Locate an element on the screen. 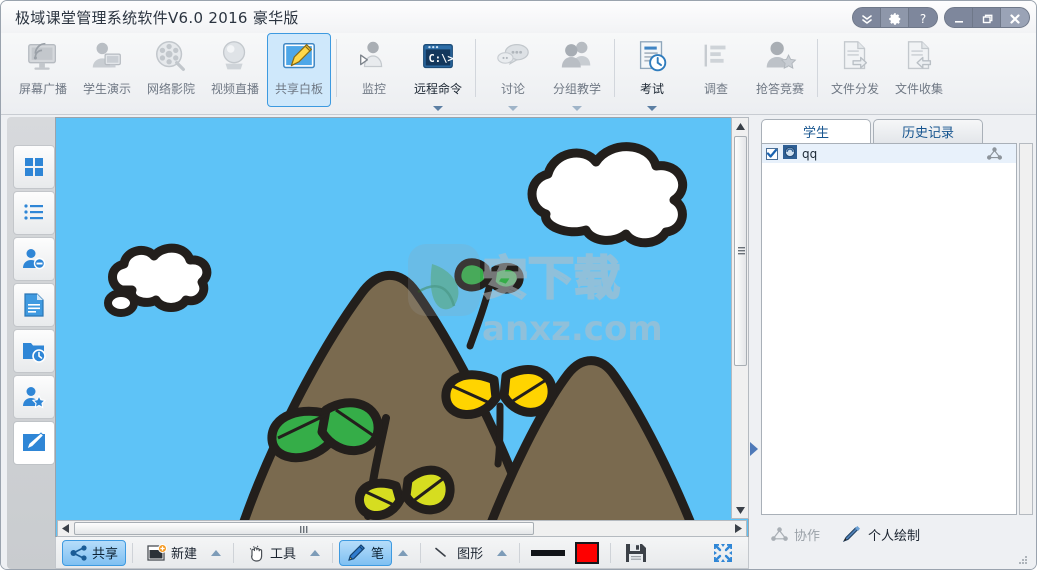 The image size is (1037, 570). tab-students: 学生 is located at coordinates (816, 131).